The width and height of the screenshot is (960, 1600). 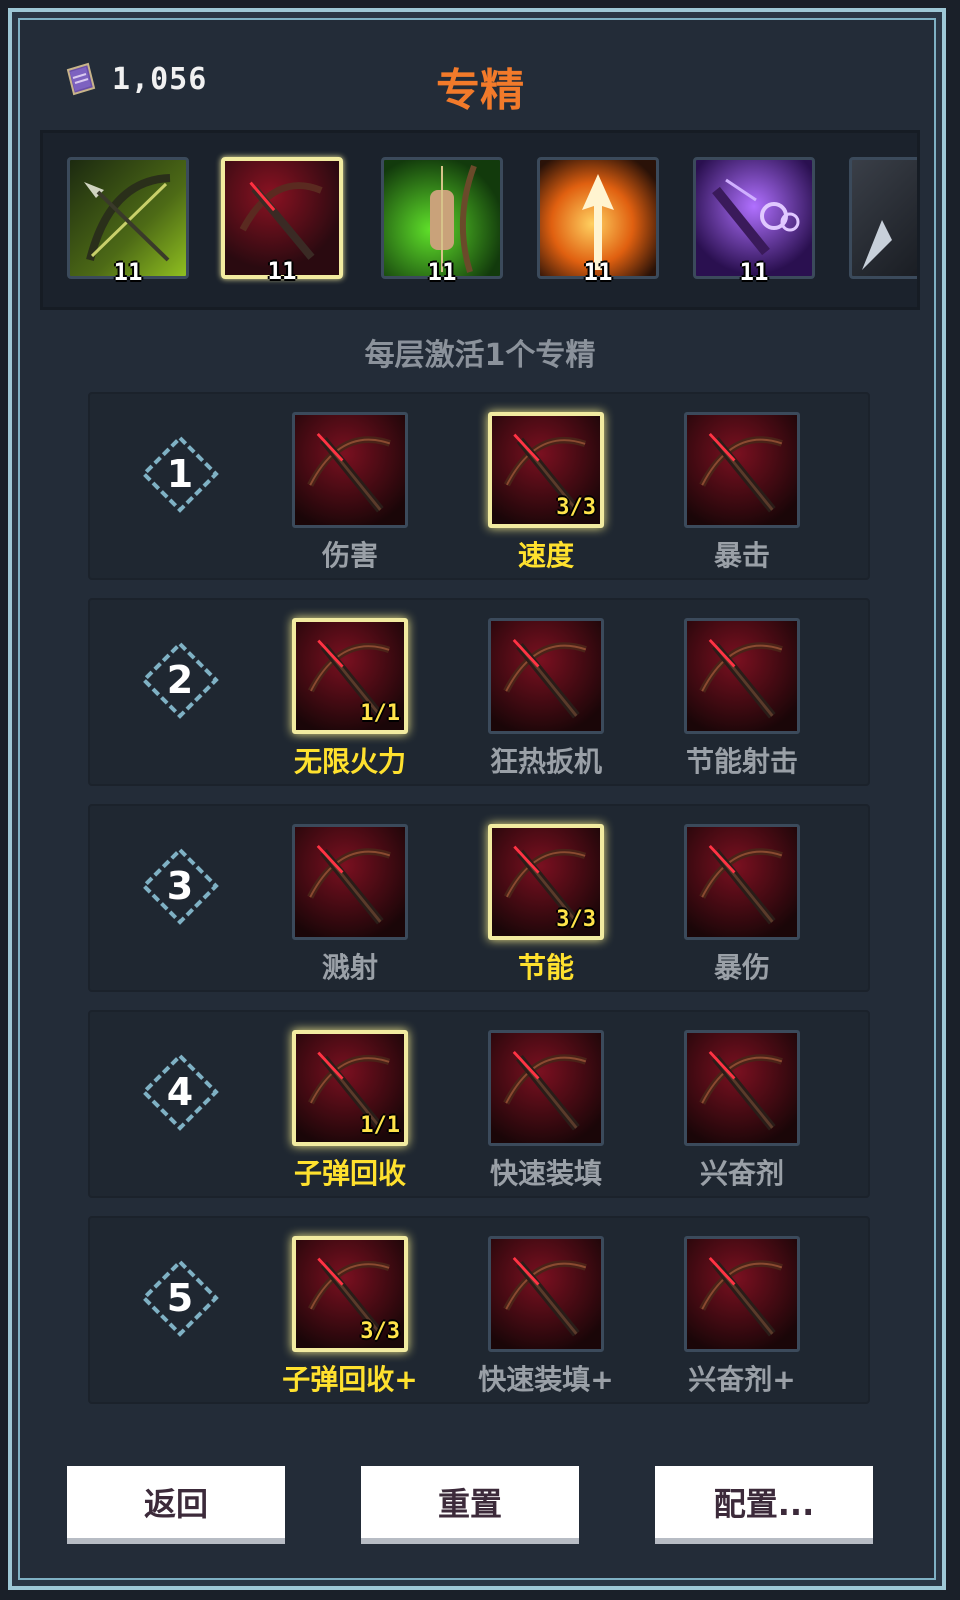 I want to click on page-title: 专精, so click(x=480, y=90).